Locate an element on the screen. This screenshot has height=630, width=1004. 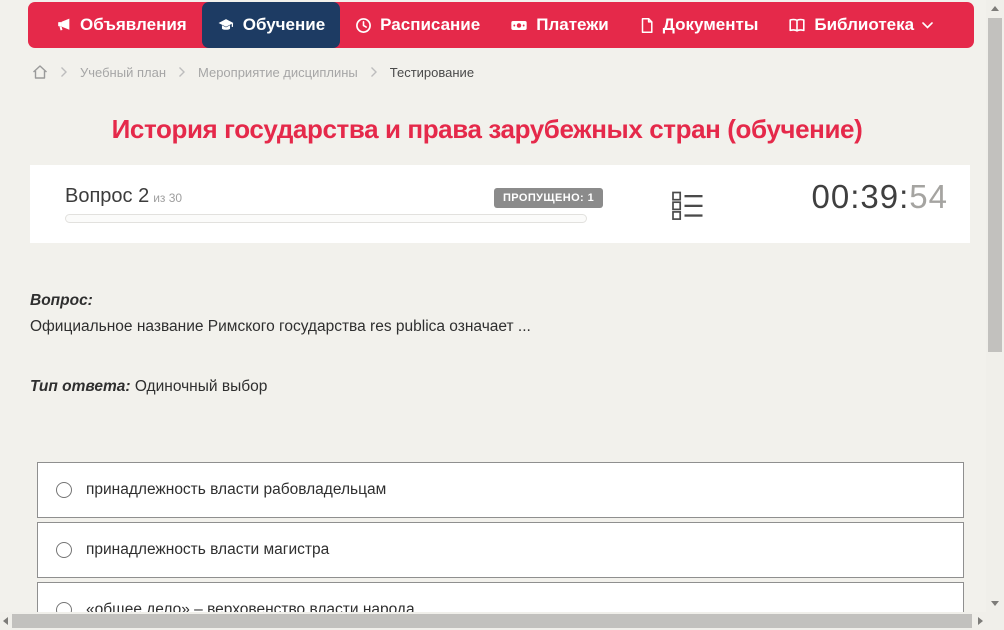
scrollbar-corner is located at coordinates (995, 621).